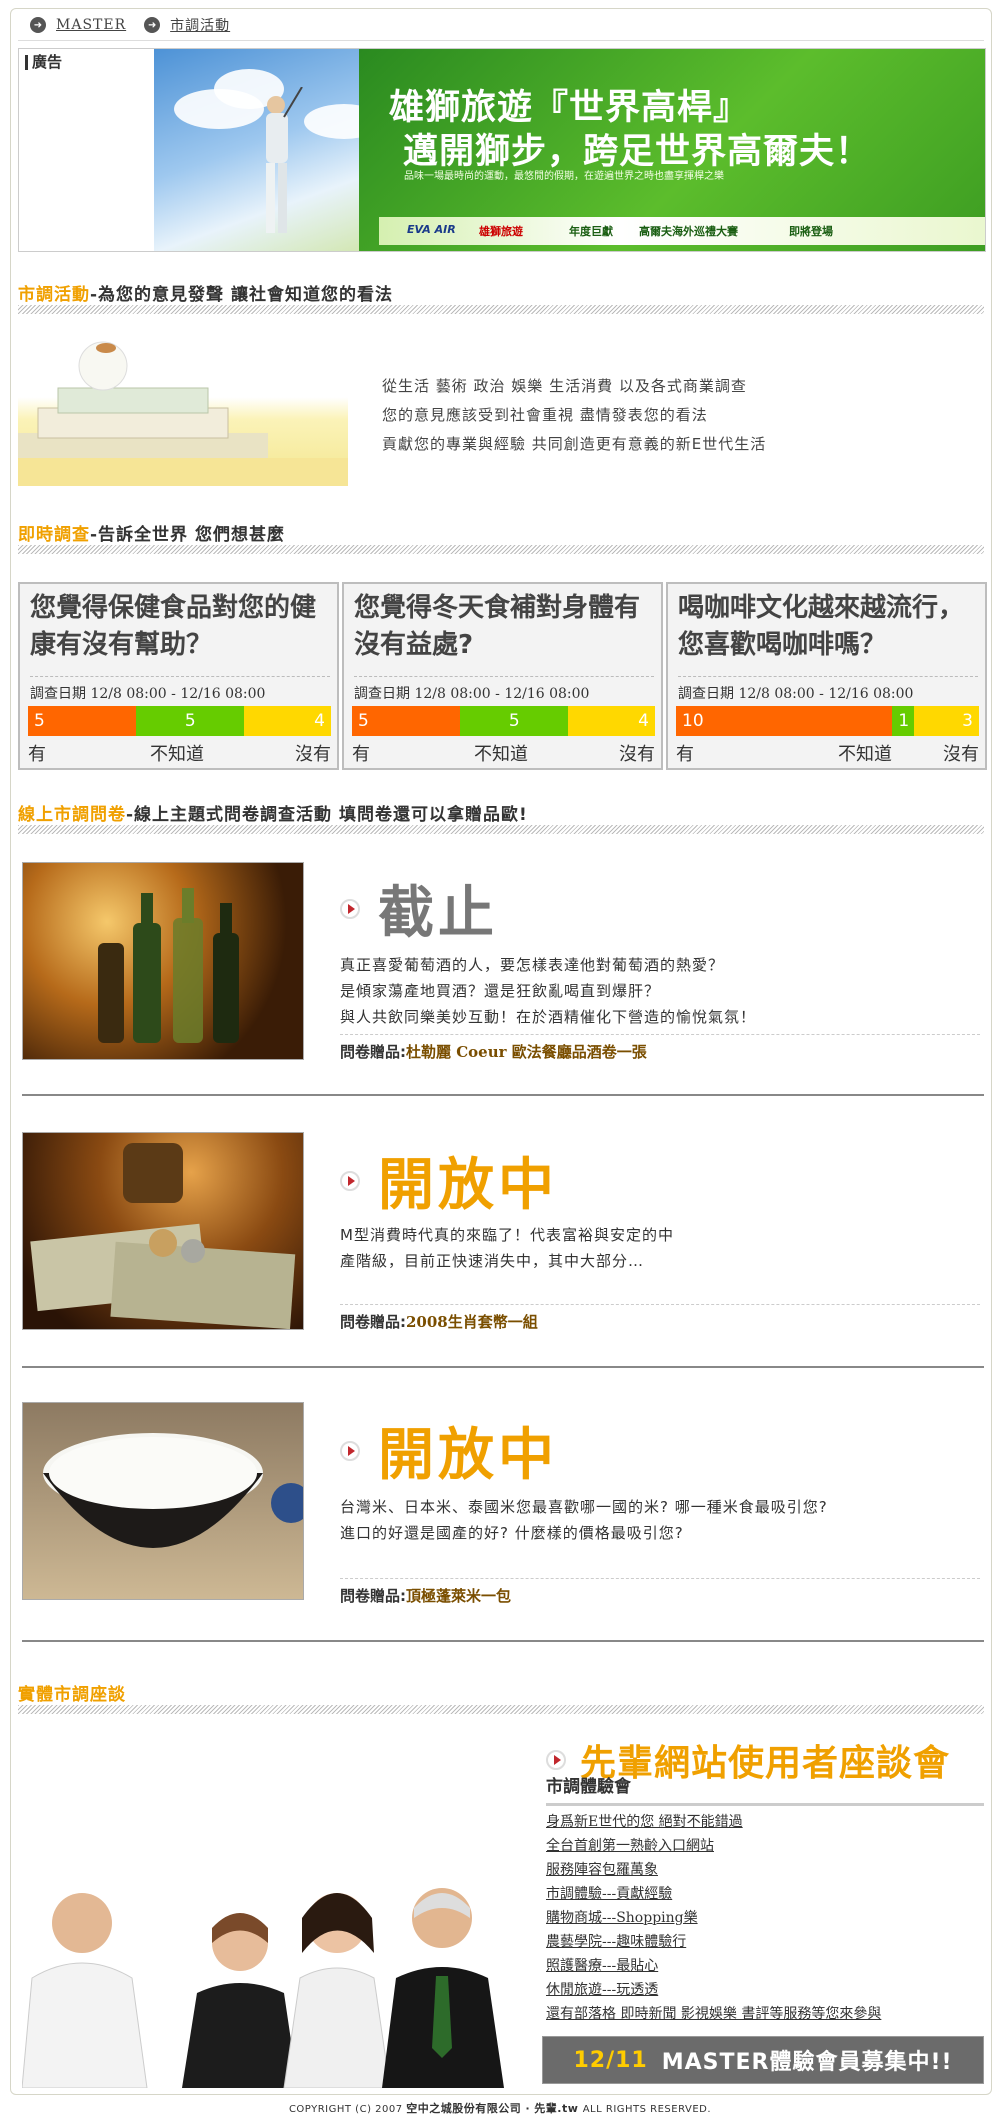  I want to click on breadcrumb-home-link: MASTER, so click(91, 25).